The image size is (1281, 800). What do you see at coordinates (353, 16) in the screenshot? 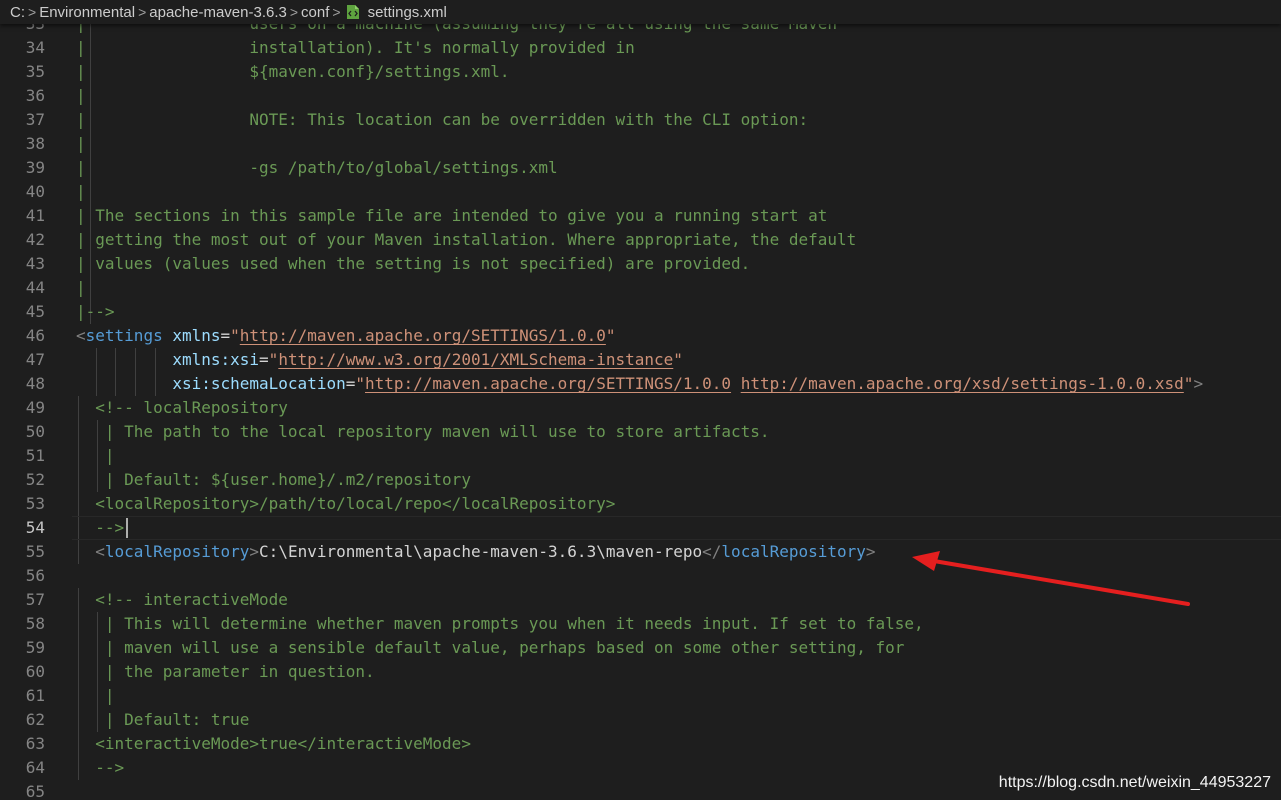
I see `xml-file-icon` at bounding box center [353, 16].